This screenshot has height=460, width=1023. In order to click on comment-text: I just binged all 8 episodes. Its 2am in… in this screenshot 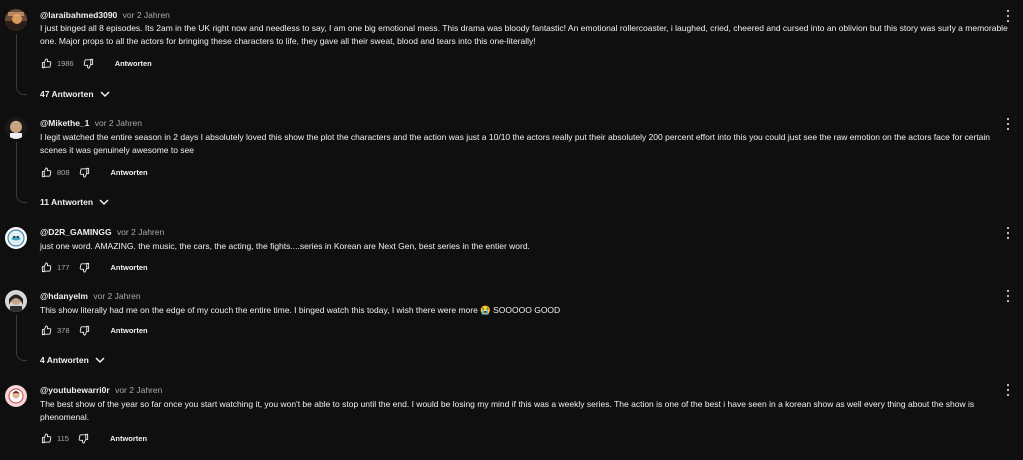, I will do `click(524, 34)`.